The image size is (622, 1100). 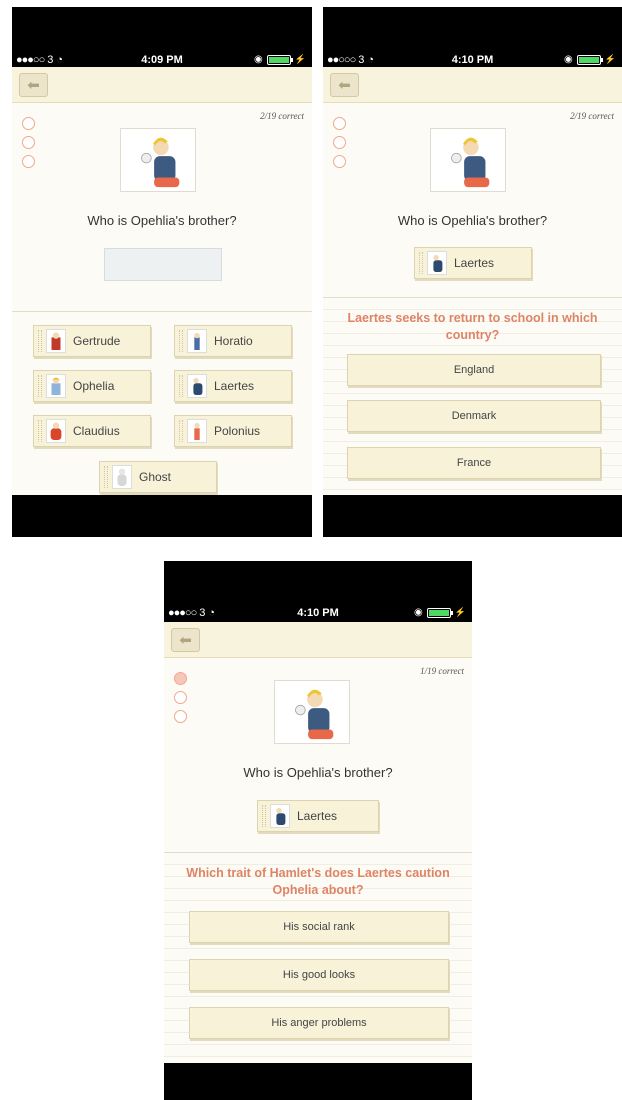 What do you see at coordinates (197, 341) in the screenshot?
I see `horatio-portrait-icon` at bounding box center [197, 341].